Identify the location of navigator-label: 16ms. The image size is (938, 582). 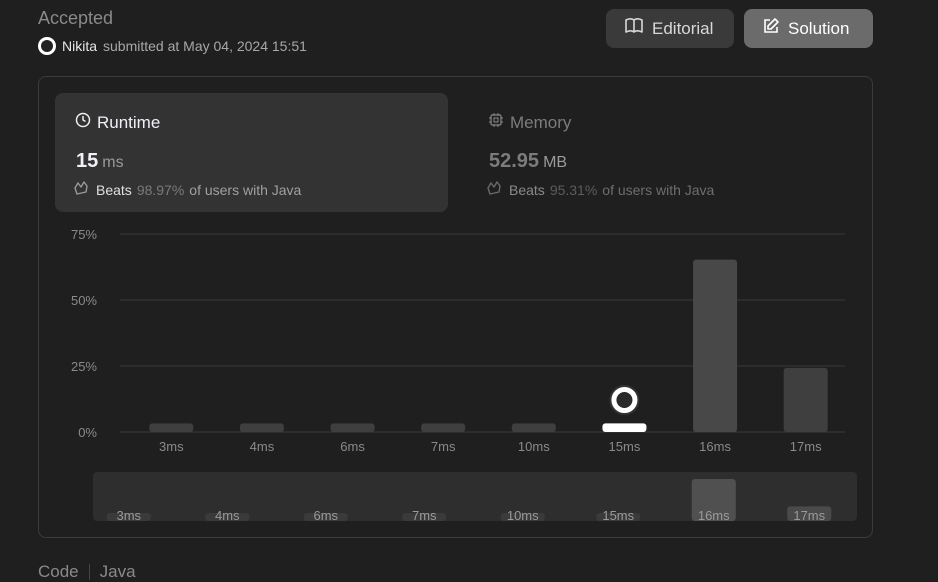
(714, 515).